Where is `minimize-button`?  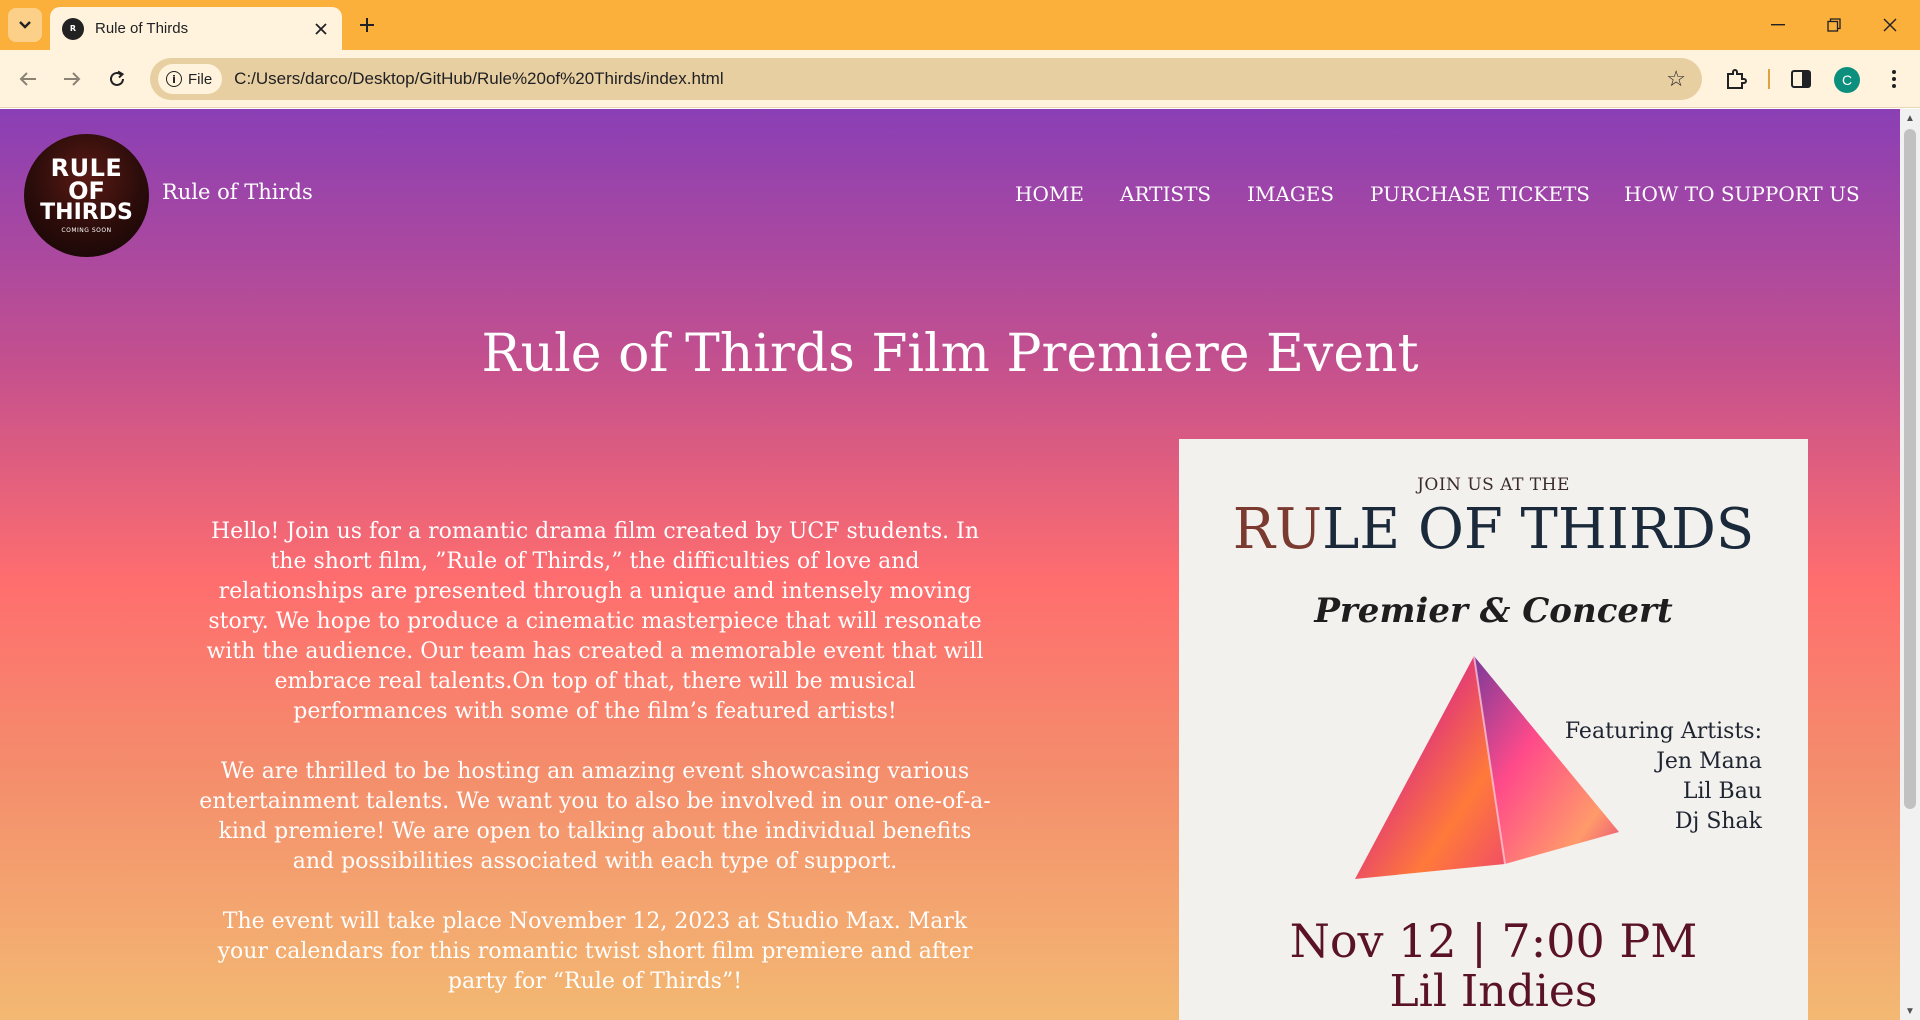
minimize-button is located at coordinates (1778, 25).